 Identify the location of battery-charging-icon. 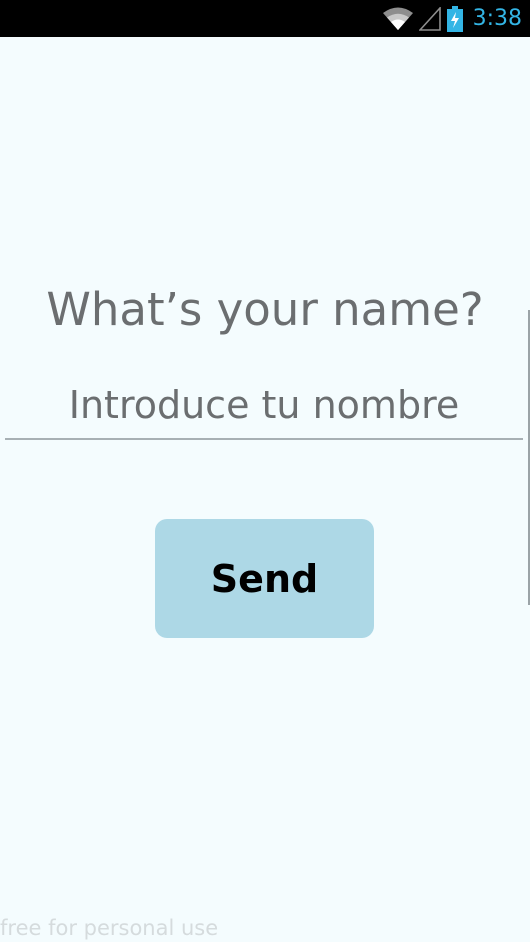
(454, 18).